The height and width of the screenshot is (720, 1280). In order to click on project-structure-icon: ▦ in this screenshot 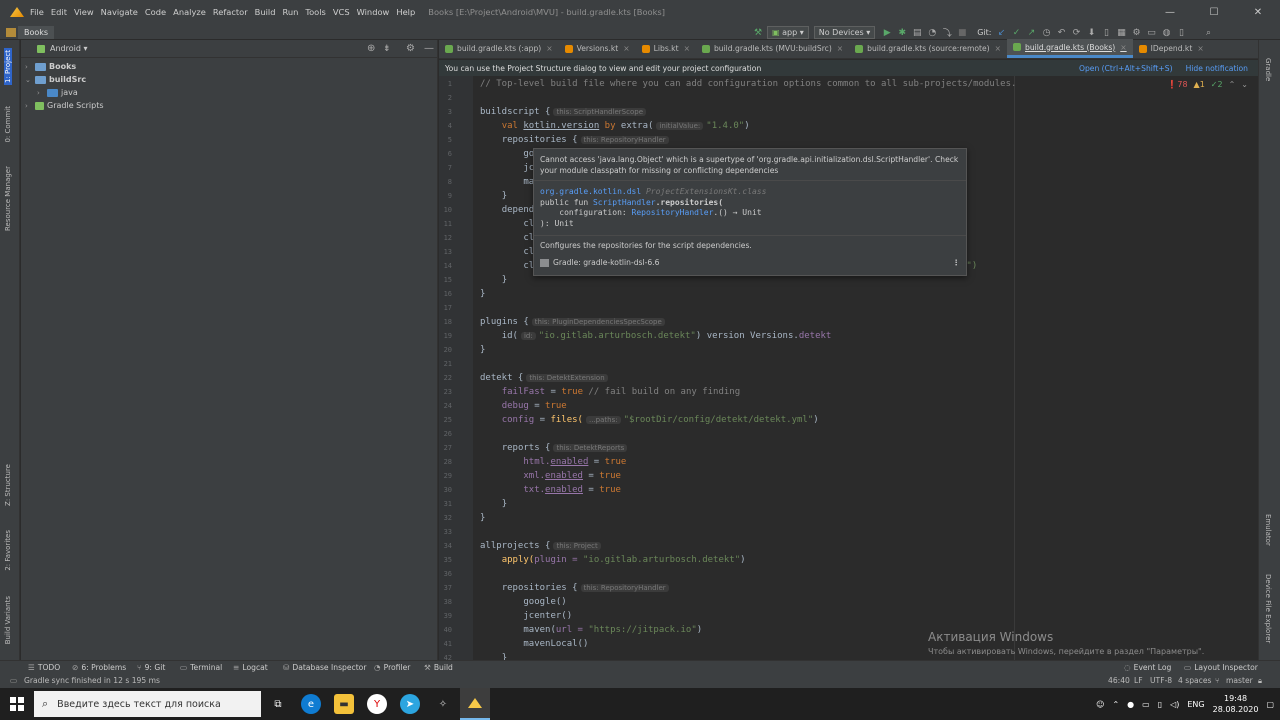, I will do `click(1122, 33)`.